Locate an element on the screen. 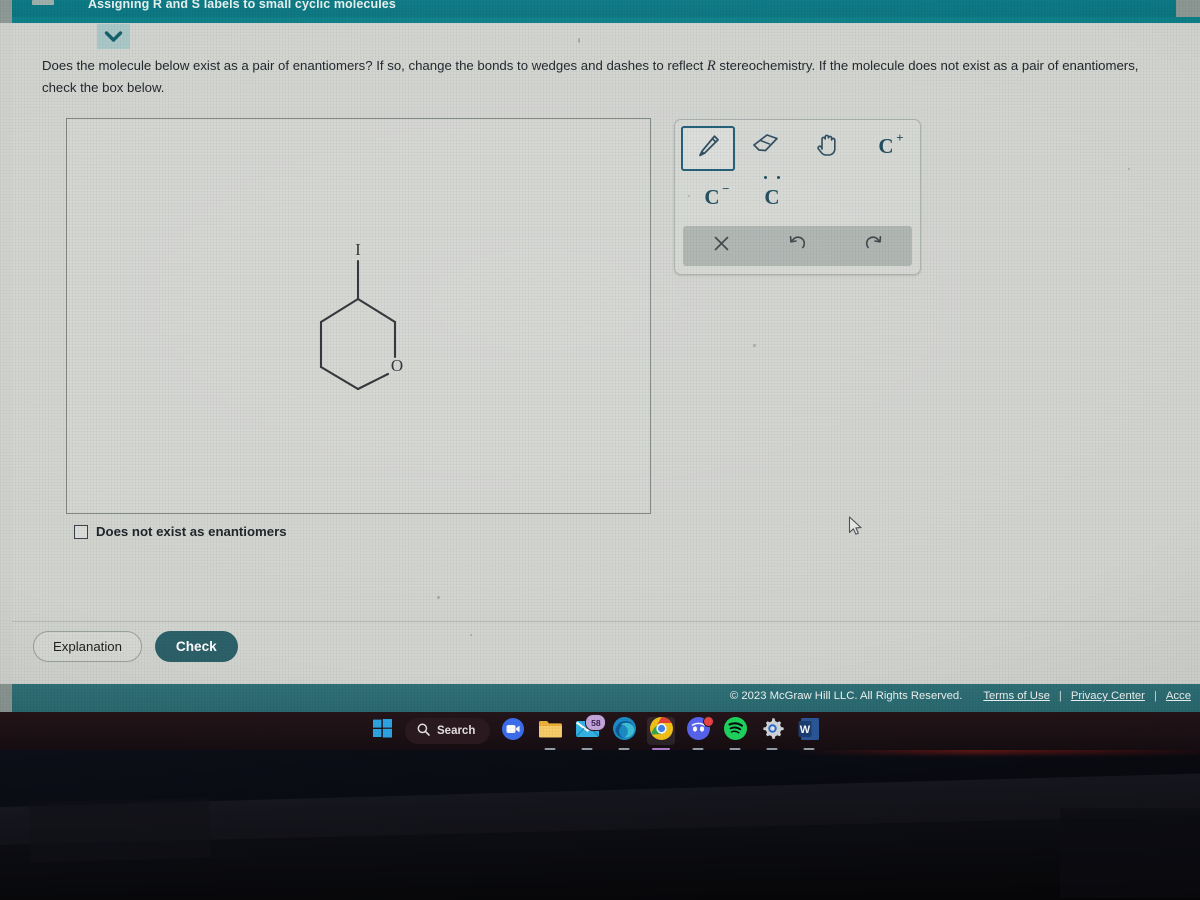  pan-hand-tool is located at coordinates (827, 146).